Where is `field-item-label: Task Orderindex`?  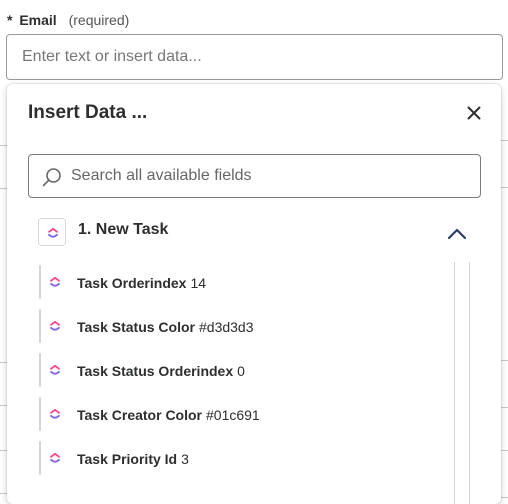 field-item-label: Task Orderindex is located at coordinates (132, 283).